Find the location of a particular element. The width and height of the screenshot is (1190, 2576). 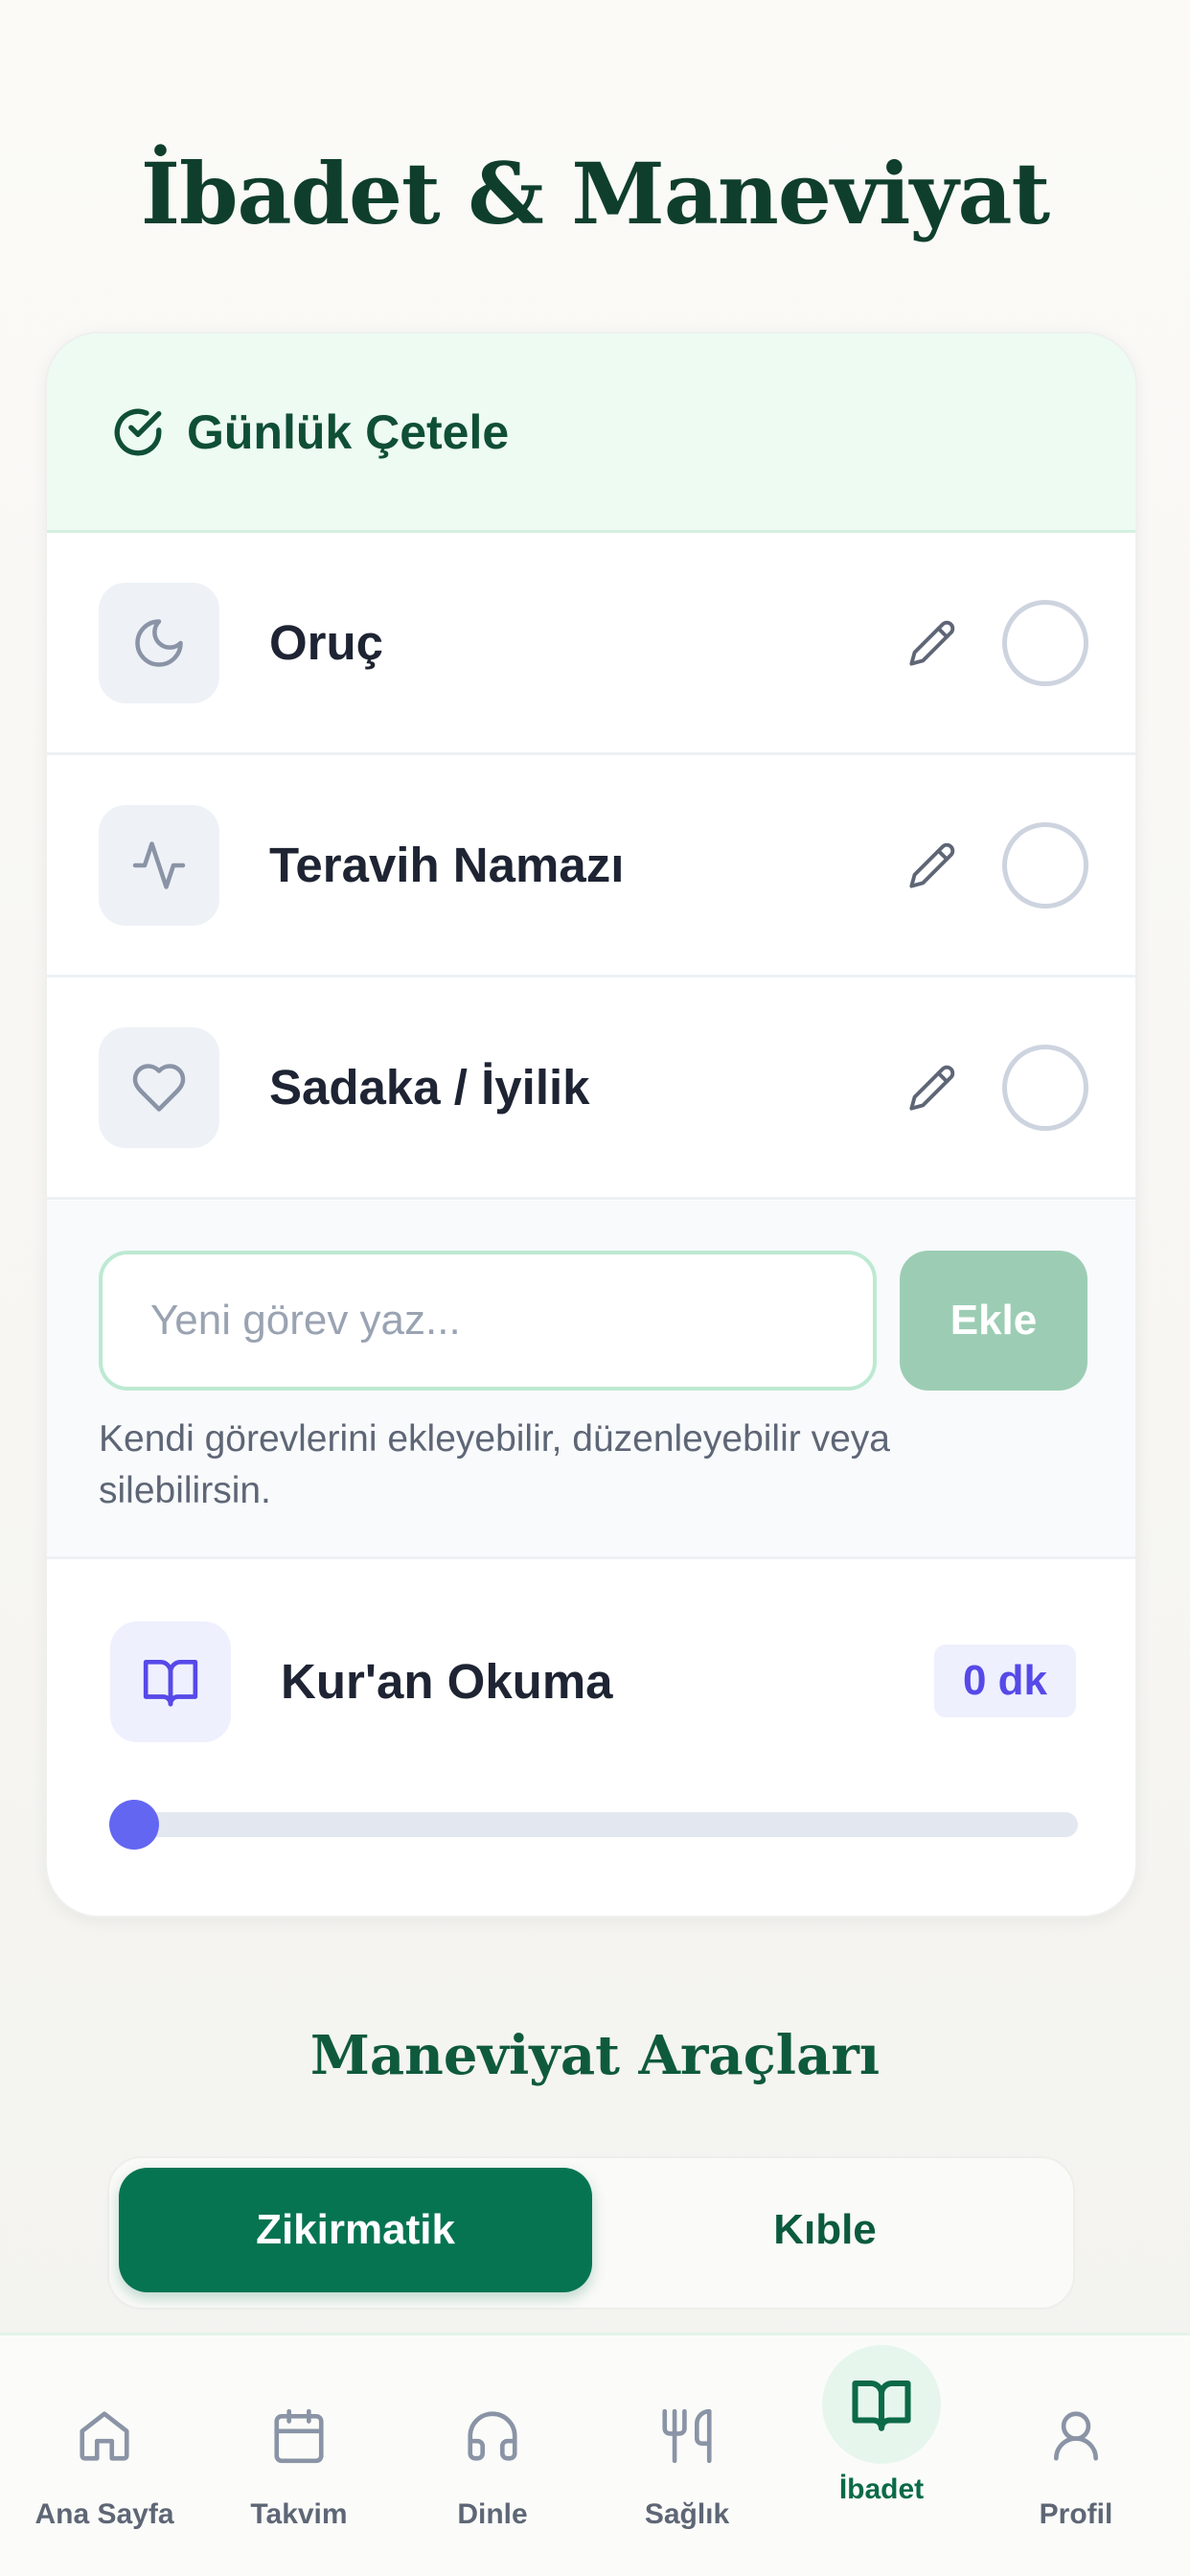

nav-item-health: Sağlık is located at coordinates (687, 2455).